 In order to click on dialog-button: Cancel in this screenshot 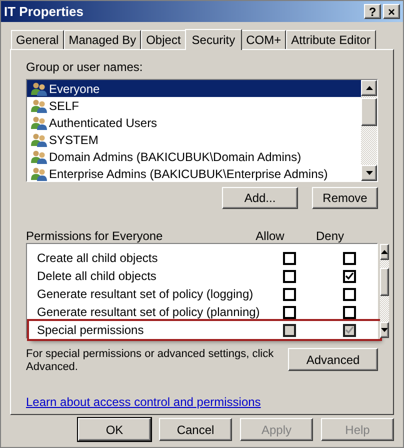, I will do `click(195, 429)`.